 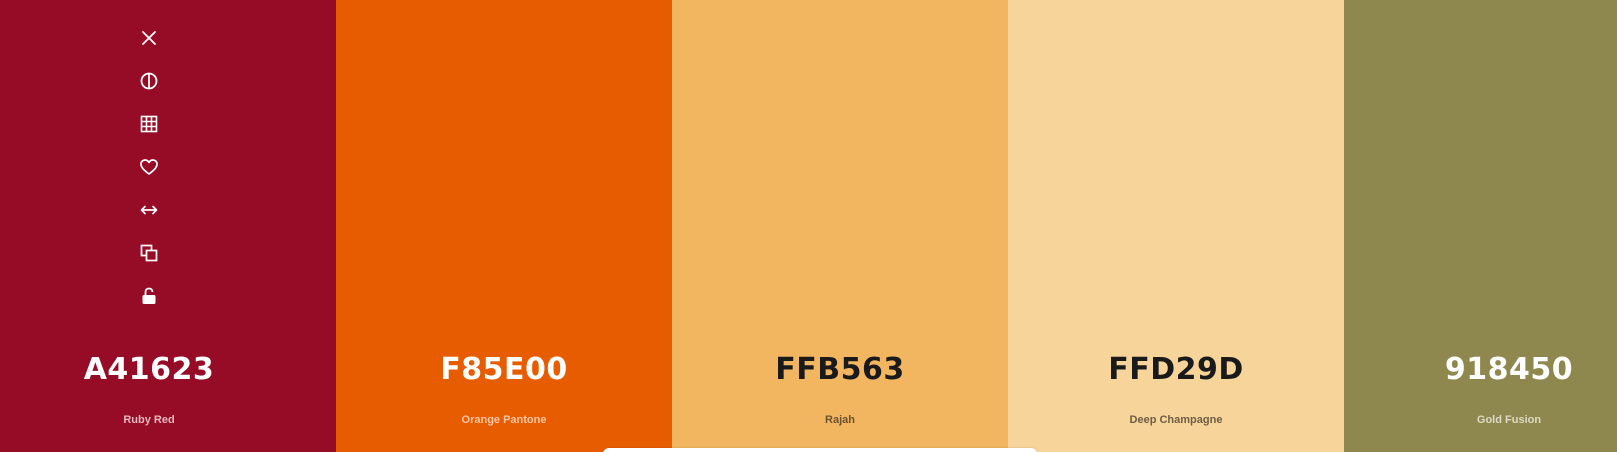 What do you see at coordinates (149, 124) in the screenshot?
I see `grid-icon` at bounding box center [149, 124].